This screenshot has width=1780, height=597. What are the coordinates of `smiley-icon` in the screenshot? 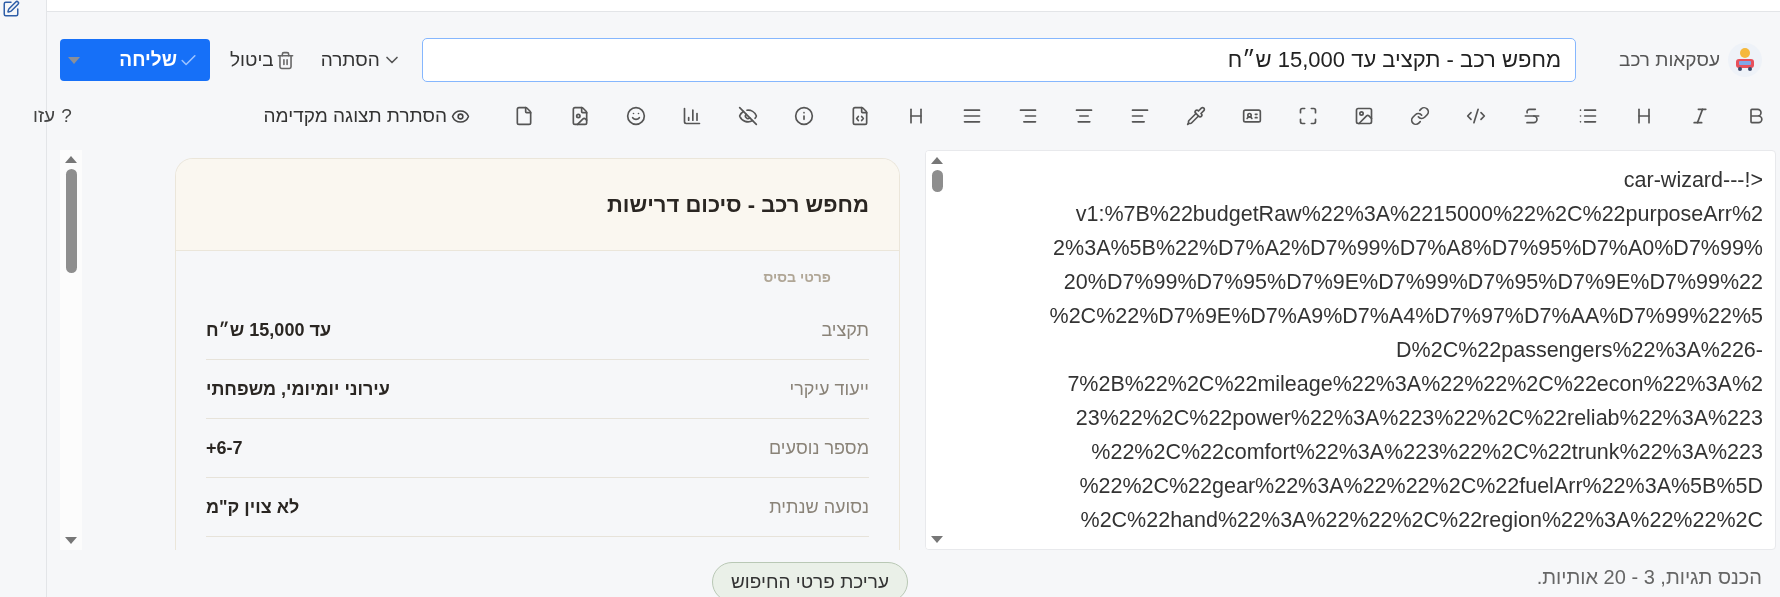 It's located at (636, 116).